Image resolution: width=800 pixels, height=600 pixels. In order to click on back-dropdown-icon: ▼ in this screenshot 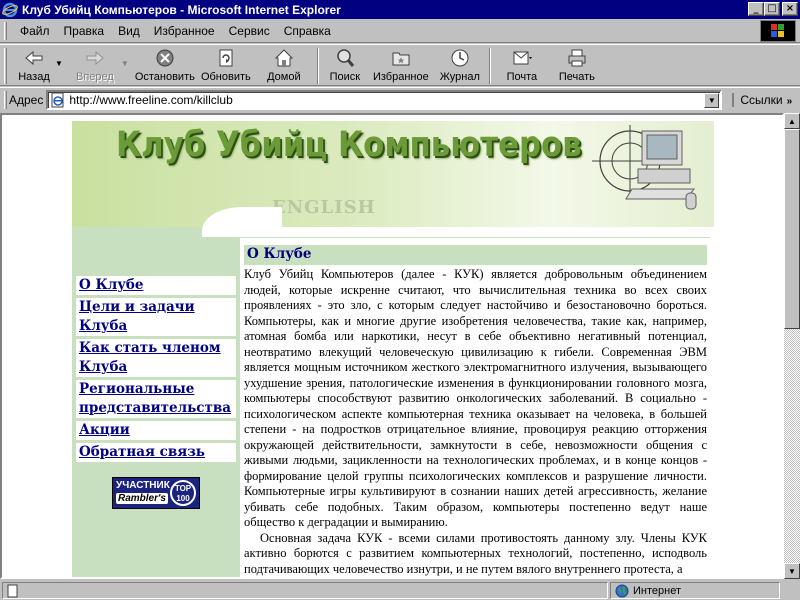, I will do `click(59, 63)`.